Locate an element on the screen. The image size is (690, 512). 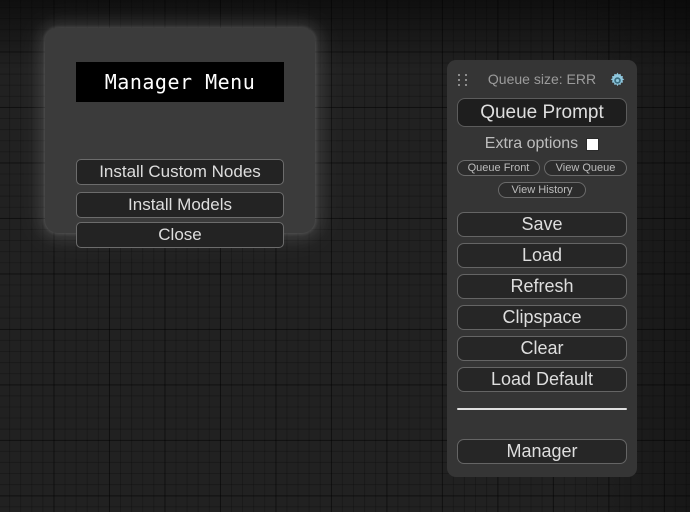
panel-separator is located at coordinates (542, 409).